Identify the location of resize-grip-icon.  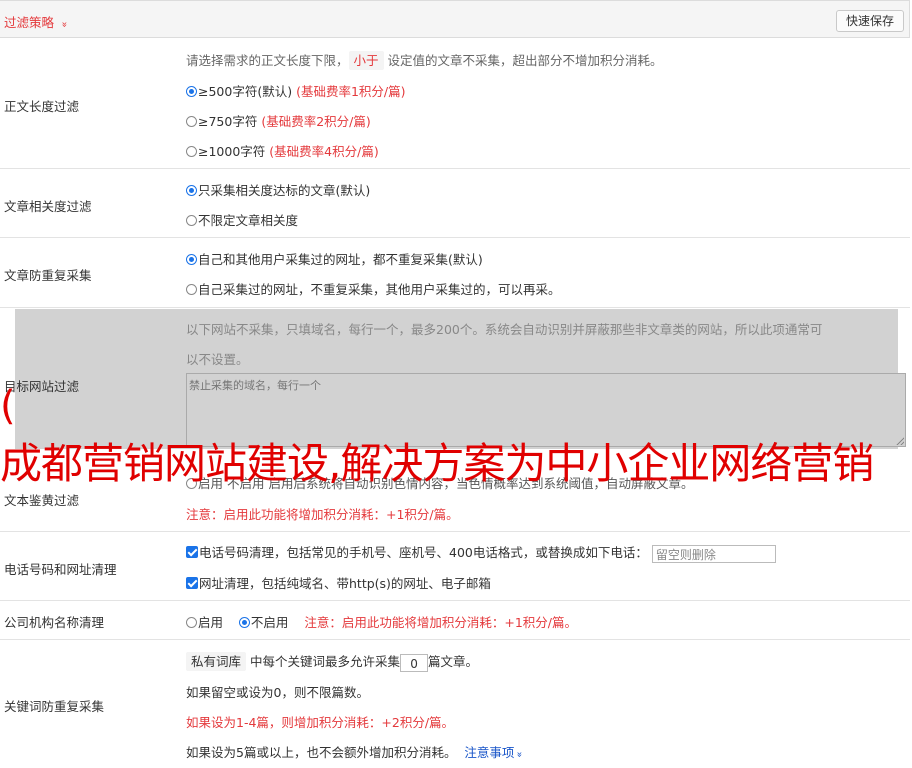
(900, 441).